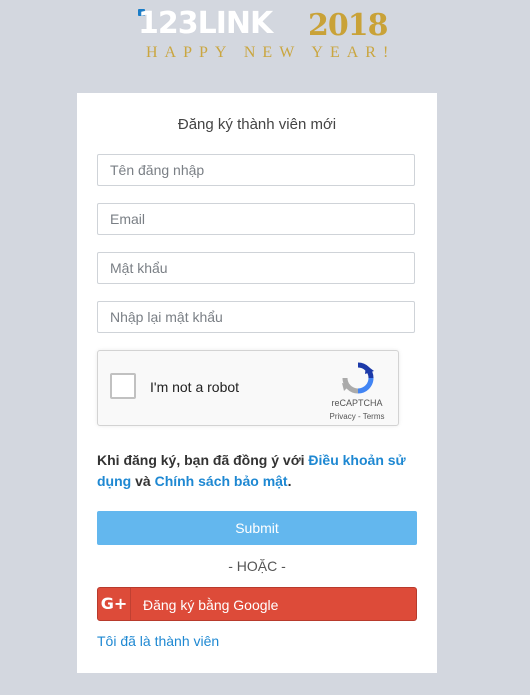 The height and width of the screenshot is (695, 530). I want to click on email-input, so click(256, 219).